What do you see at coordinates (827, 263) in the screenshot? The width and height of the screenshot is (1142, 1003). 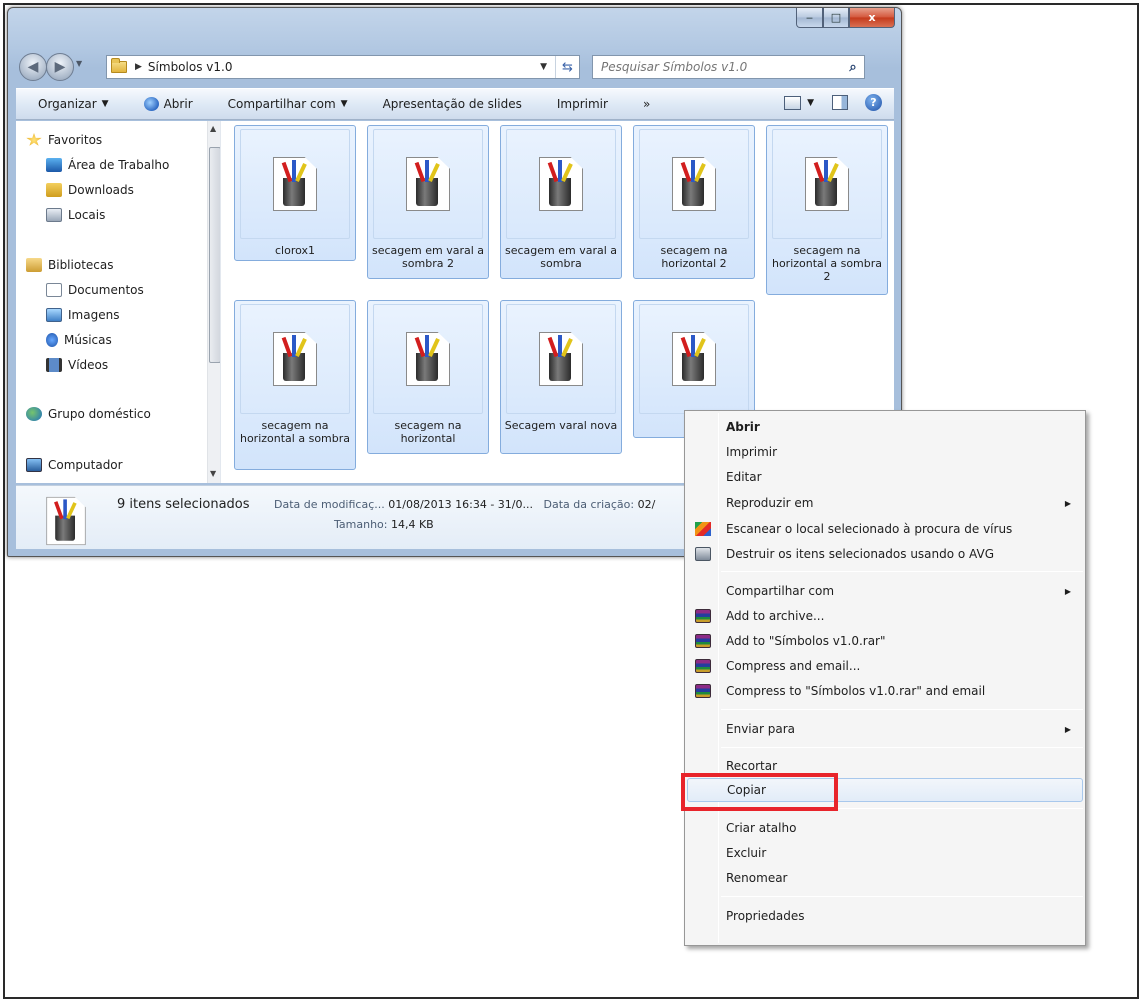 I see `file-name: secagem na horizontal a sombra 2` at bounding box center [827, 263].